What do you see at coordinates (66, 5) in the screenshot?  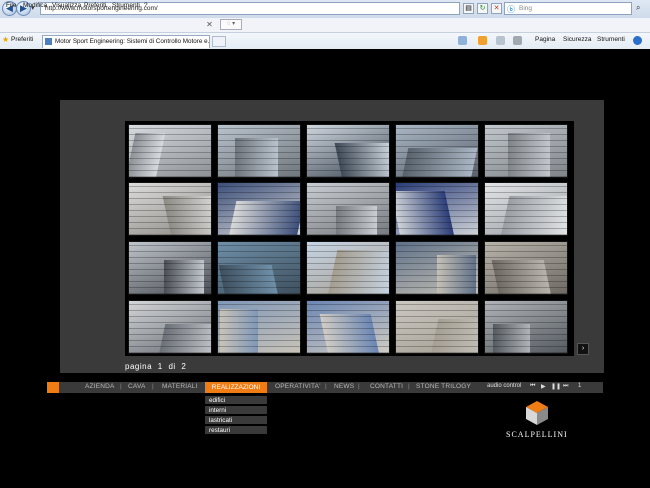 I see `menu-visualizza: Visualizza` at bounding box center [66, 5].